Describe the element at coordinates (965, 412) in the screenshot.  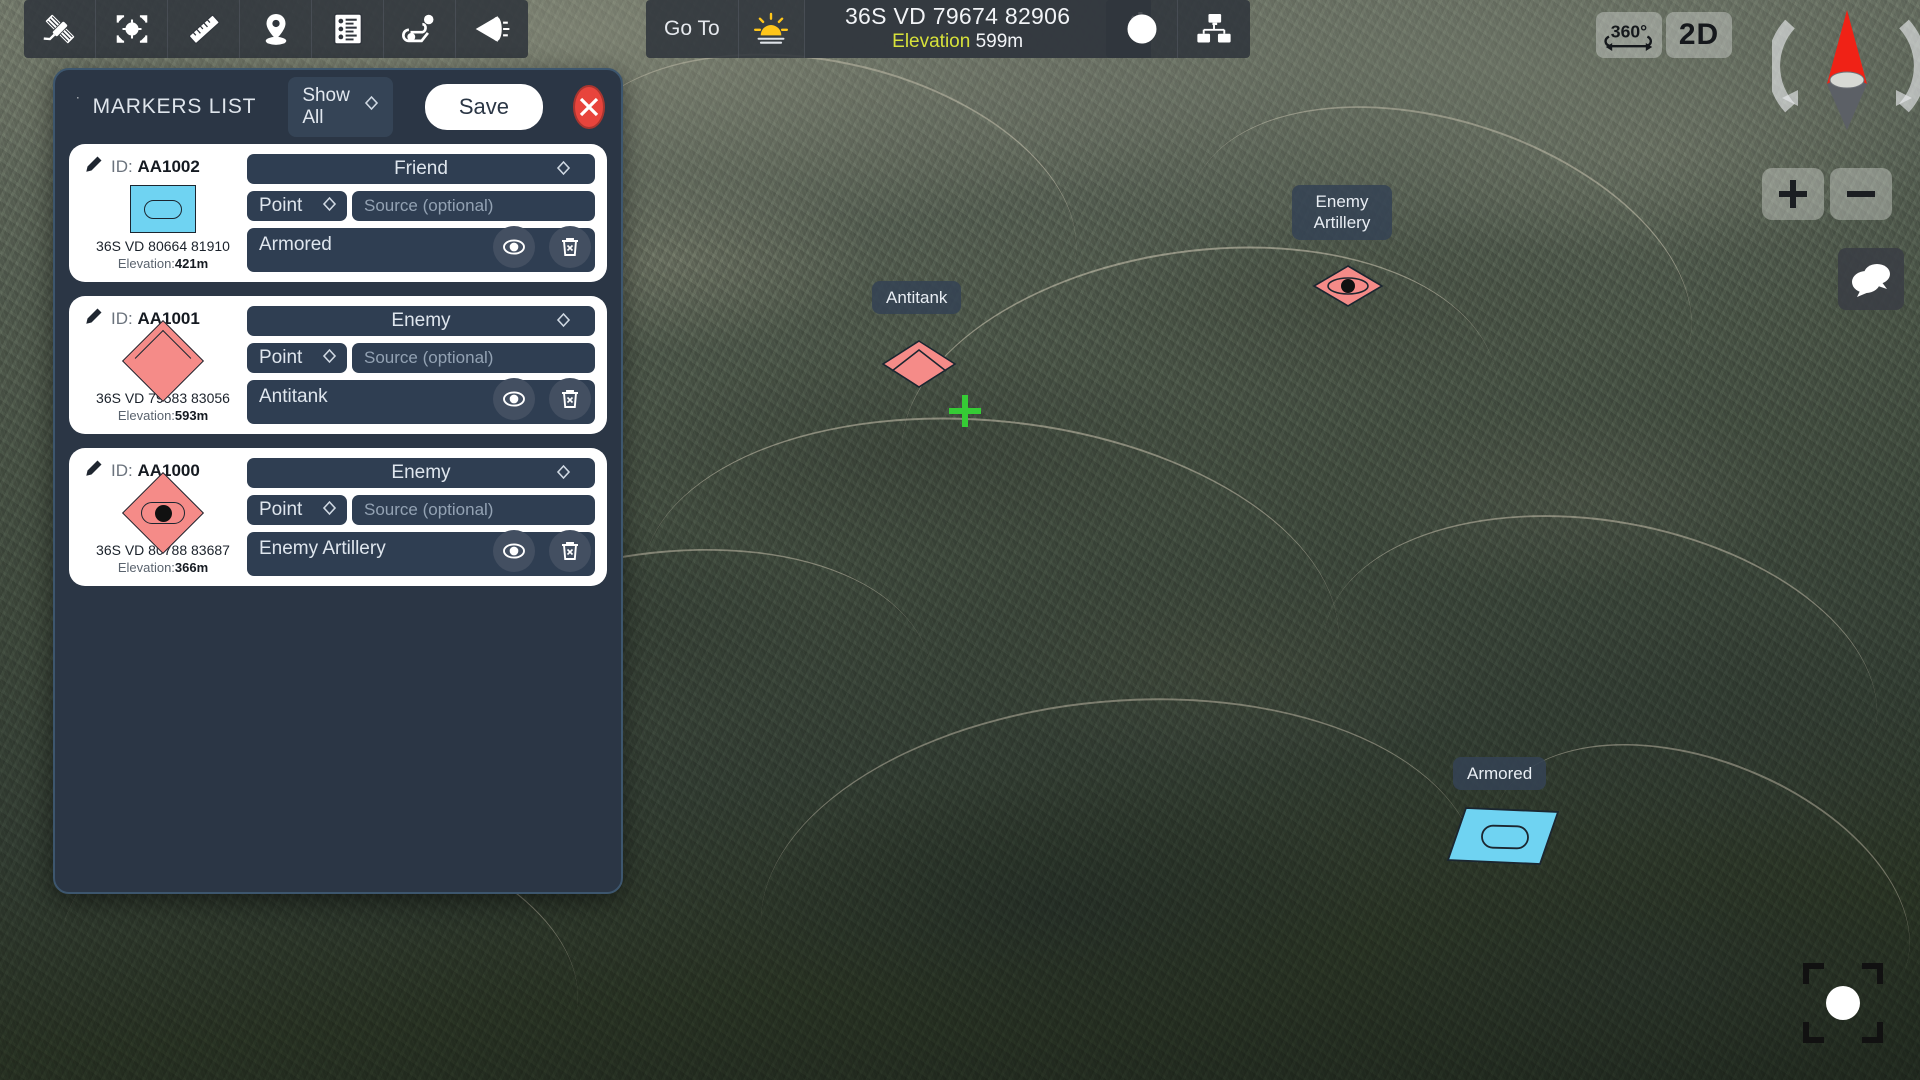
I see `crosshair-icon` at that location.